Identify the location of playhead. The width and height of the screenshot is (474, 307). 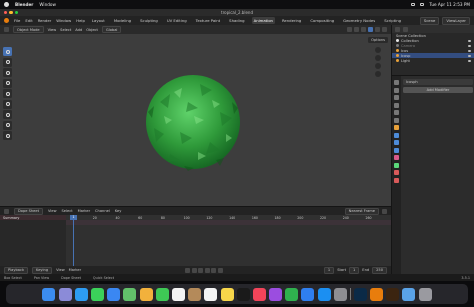
(73, 241).